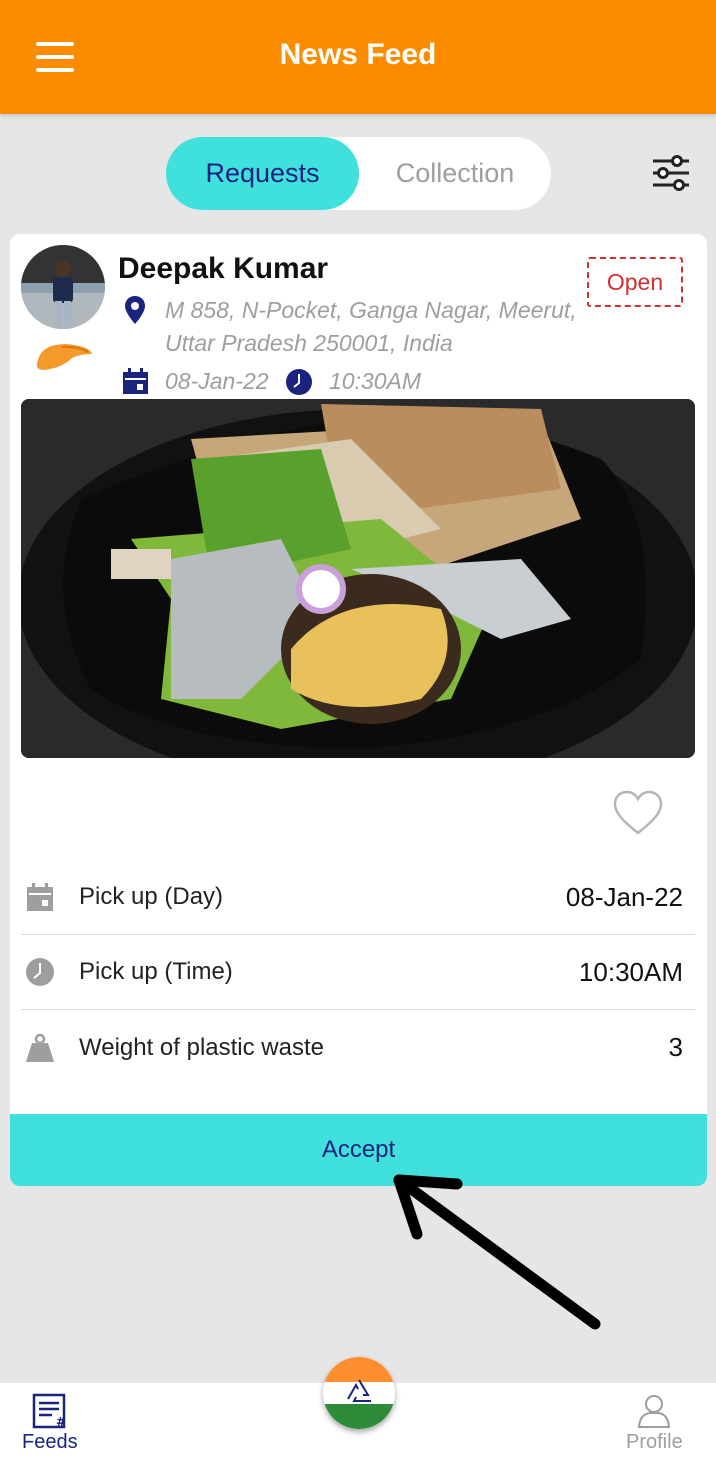  Describe the element at coordinates (671, 173) in the screenshot. I see `sliders-icon` at that location.